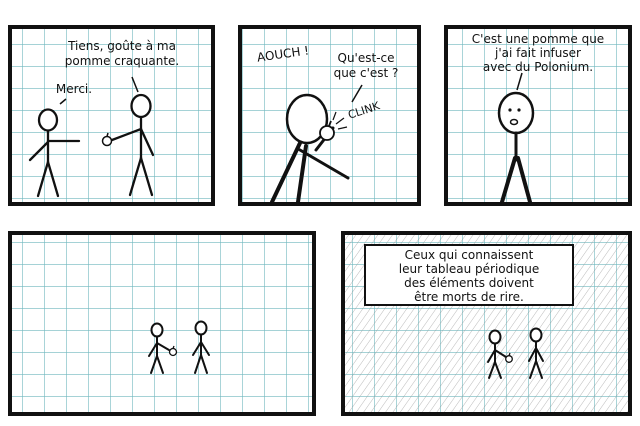 The width and height of the screenshot is (640, 426). What do you see at coordinates (469, 297) in the screenshot?
I see `caption-line: être morts de rire.` at bounding box center [469, 297].